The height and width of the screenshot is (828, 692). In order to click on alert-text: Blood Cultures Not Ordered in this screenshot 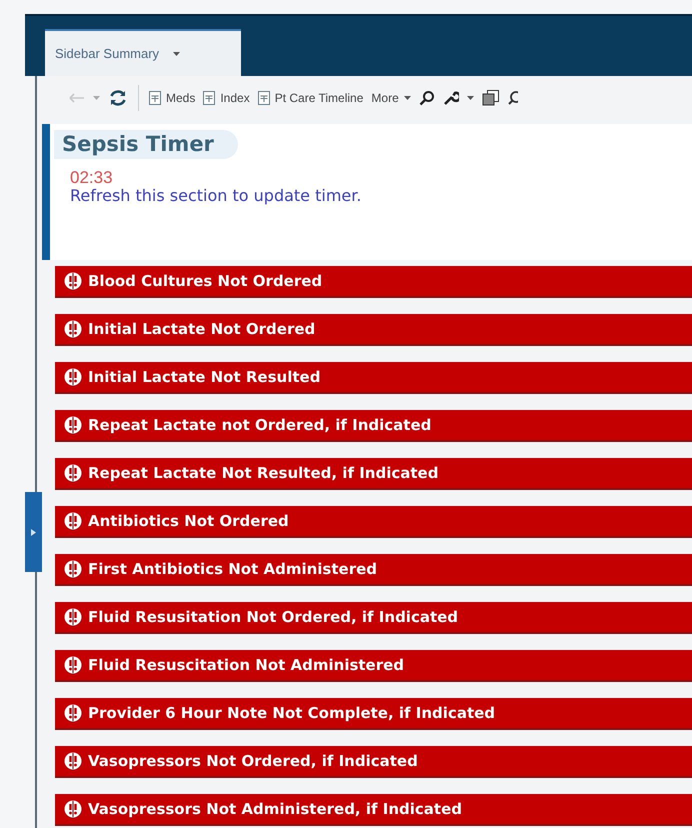, I will do `click(205, 281)`.